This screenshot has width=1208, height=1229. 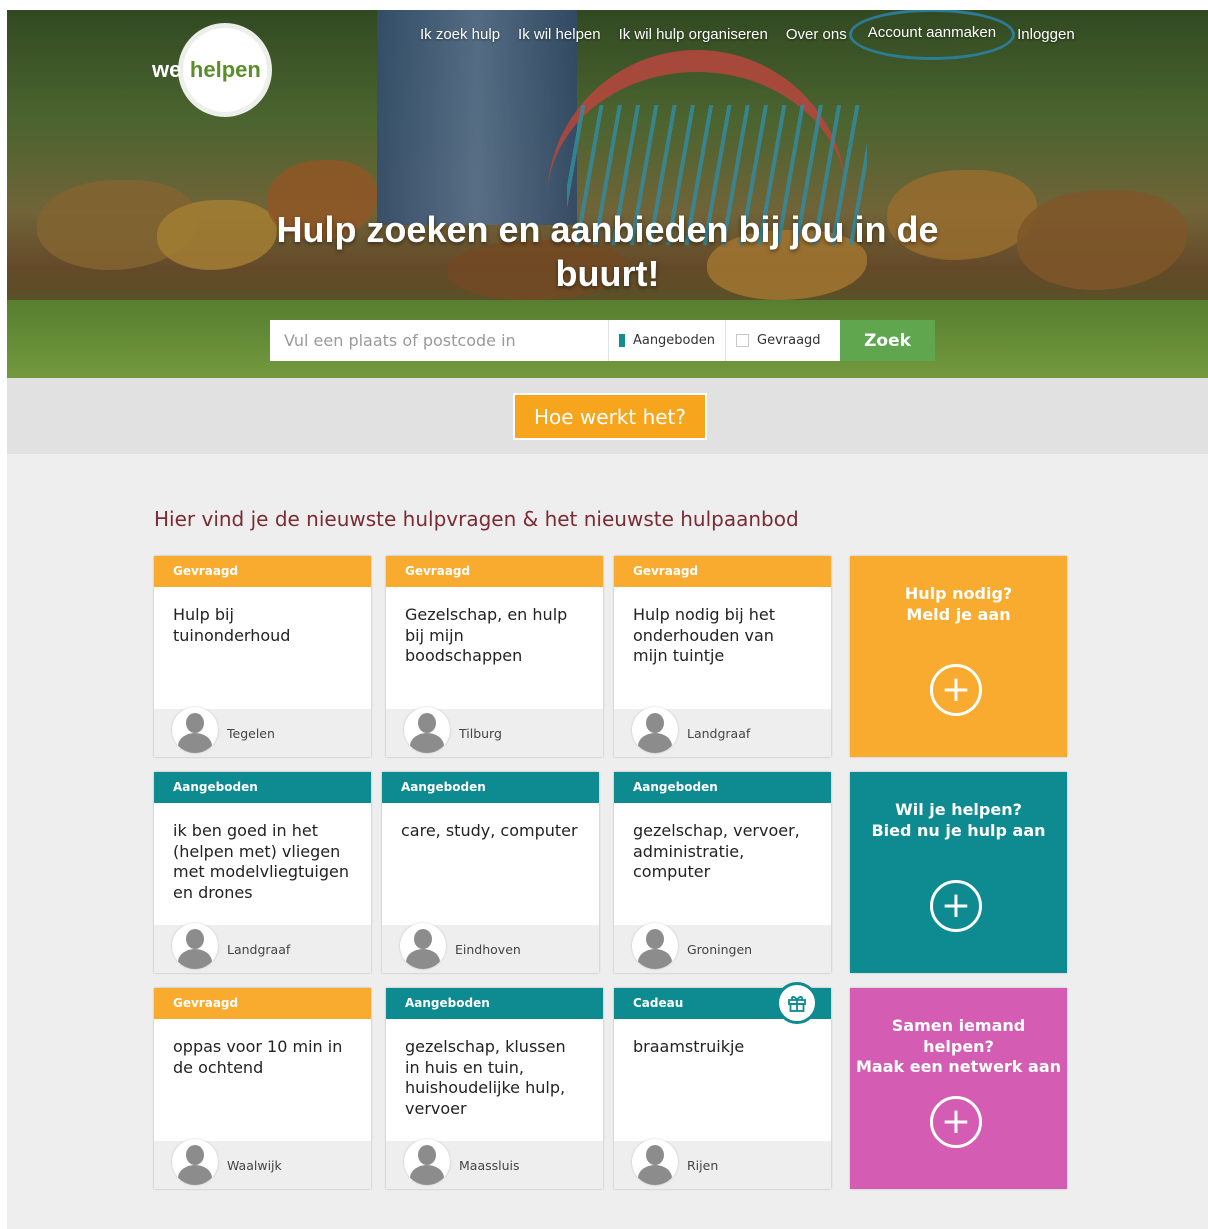 I want to click on logo: we helpen, so click(x=210, y=70).